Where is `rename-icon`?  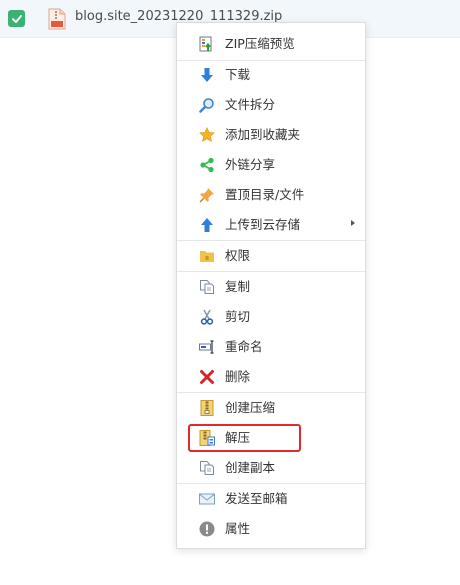
rename-icon is located at coordinates (207, 347).